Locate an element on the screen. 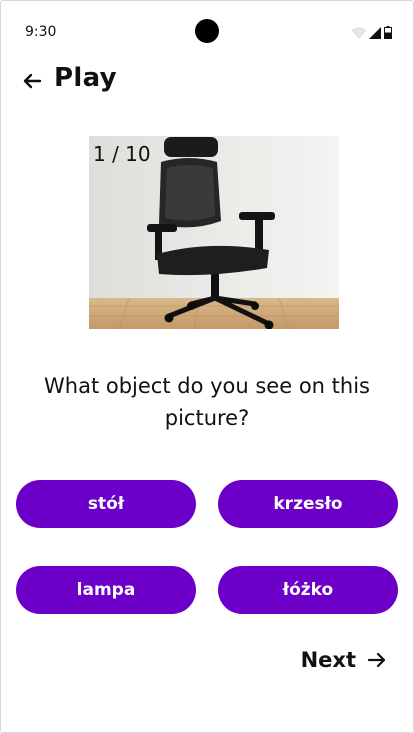 The height and width of the screenshot is (733, 414). question-counter: 1 / 10 is located at coordinates (122, 154).